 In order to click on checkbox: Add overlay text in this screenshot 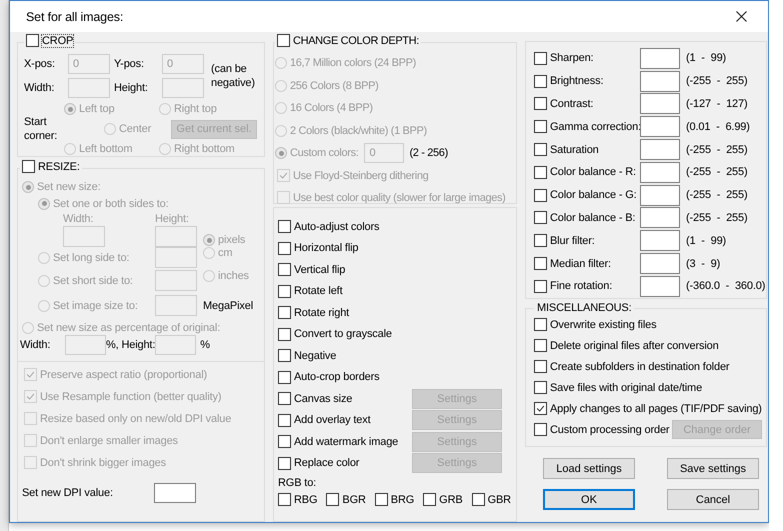, I will do `click(324, 420)`.